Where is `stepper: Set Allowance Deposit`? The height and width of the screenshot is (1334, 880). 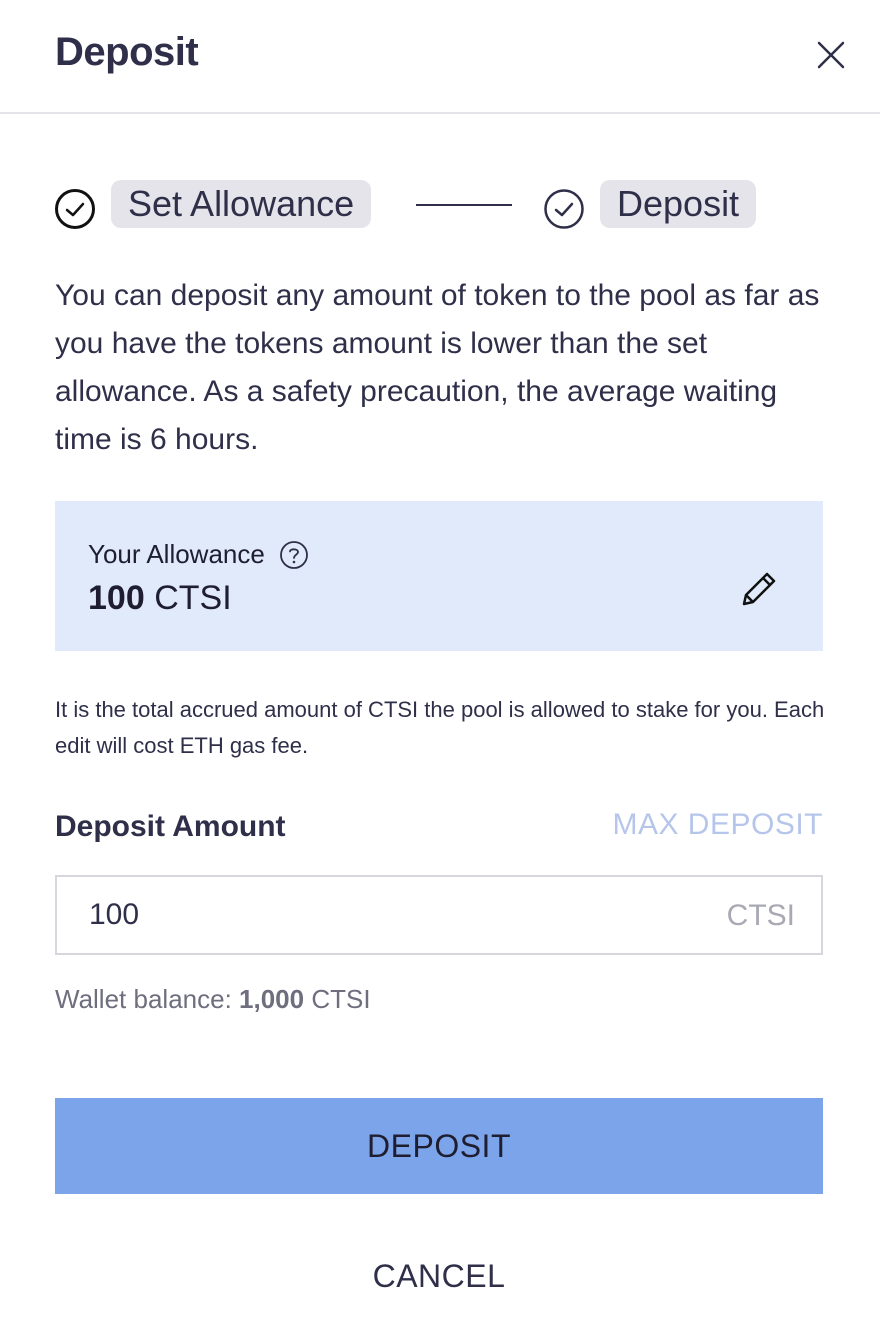
stepper: Set Allowance Deposit is located at coordinates (440, 204).